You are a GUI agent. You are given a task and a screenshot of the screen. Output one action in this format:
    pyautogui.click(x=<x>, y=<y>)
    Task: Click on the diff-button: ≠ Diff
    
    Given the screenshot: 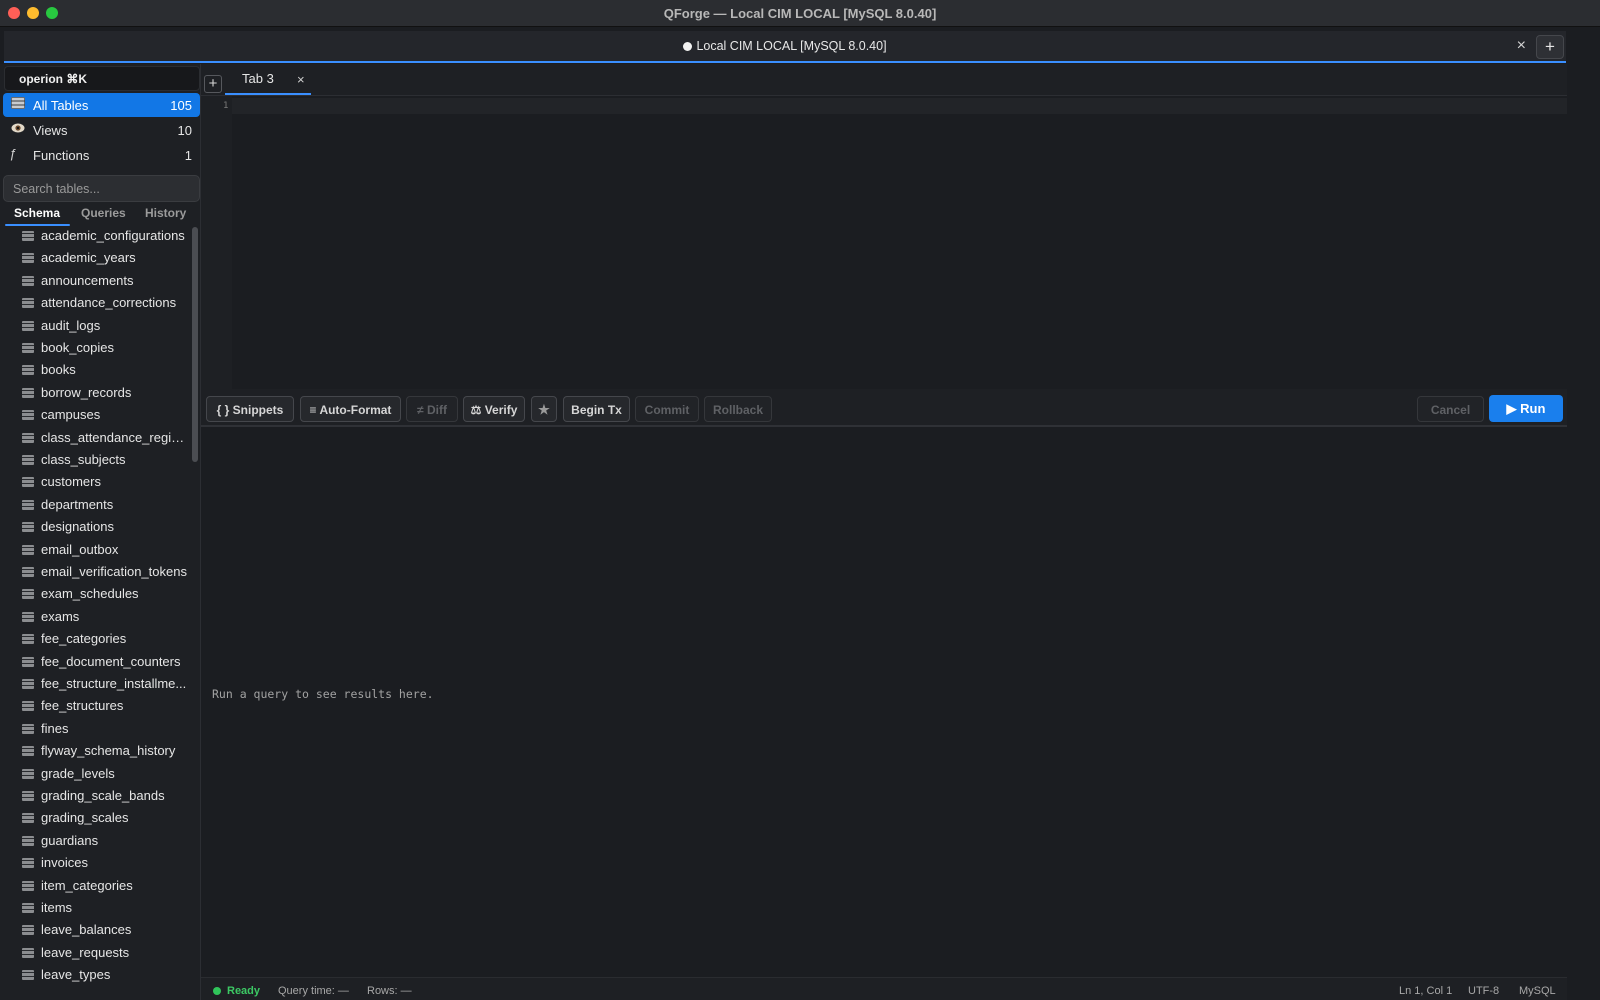 What is the action you would take?
    pyautogui.click(x=432, y=409)
    